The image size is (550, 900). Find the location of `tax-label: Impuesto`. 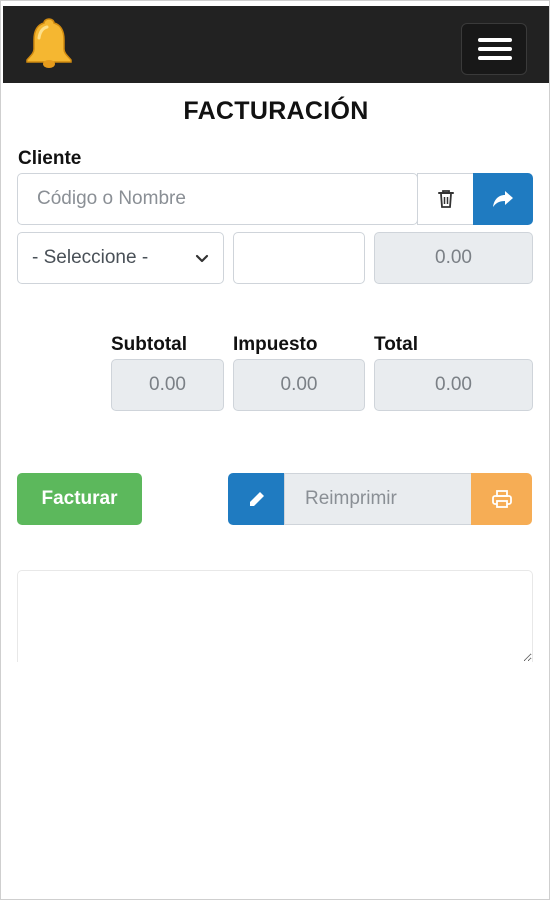

tax-label: Impuesto is located at coordinates (275, 344).